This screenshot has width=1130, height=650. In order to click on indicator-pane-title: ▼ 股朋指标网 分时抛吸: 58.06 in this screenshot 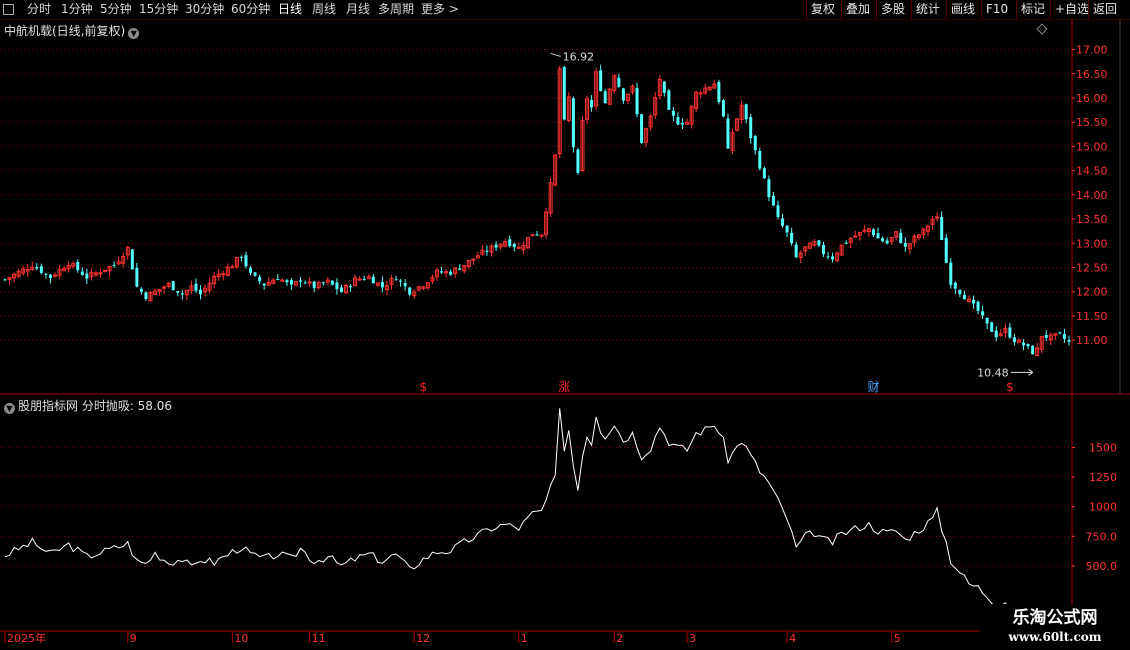, I will do `click(88, 405)`.